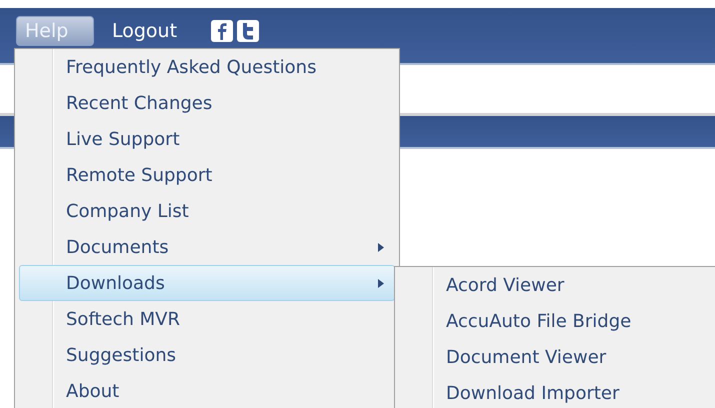 Image resolution: width=715 pixels, height=408 pixels. I want to click on menu-item: Live Support, so click(207, 139).